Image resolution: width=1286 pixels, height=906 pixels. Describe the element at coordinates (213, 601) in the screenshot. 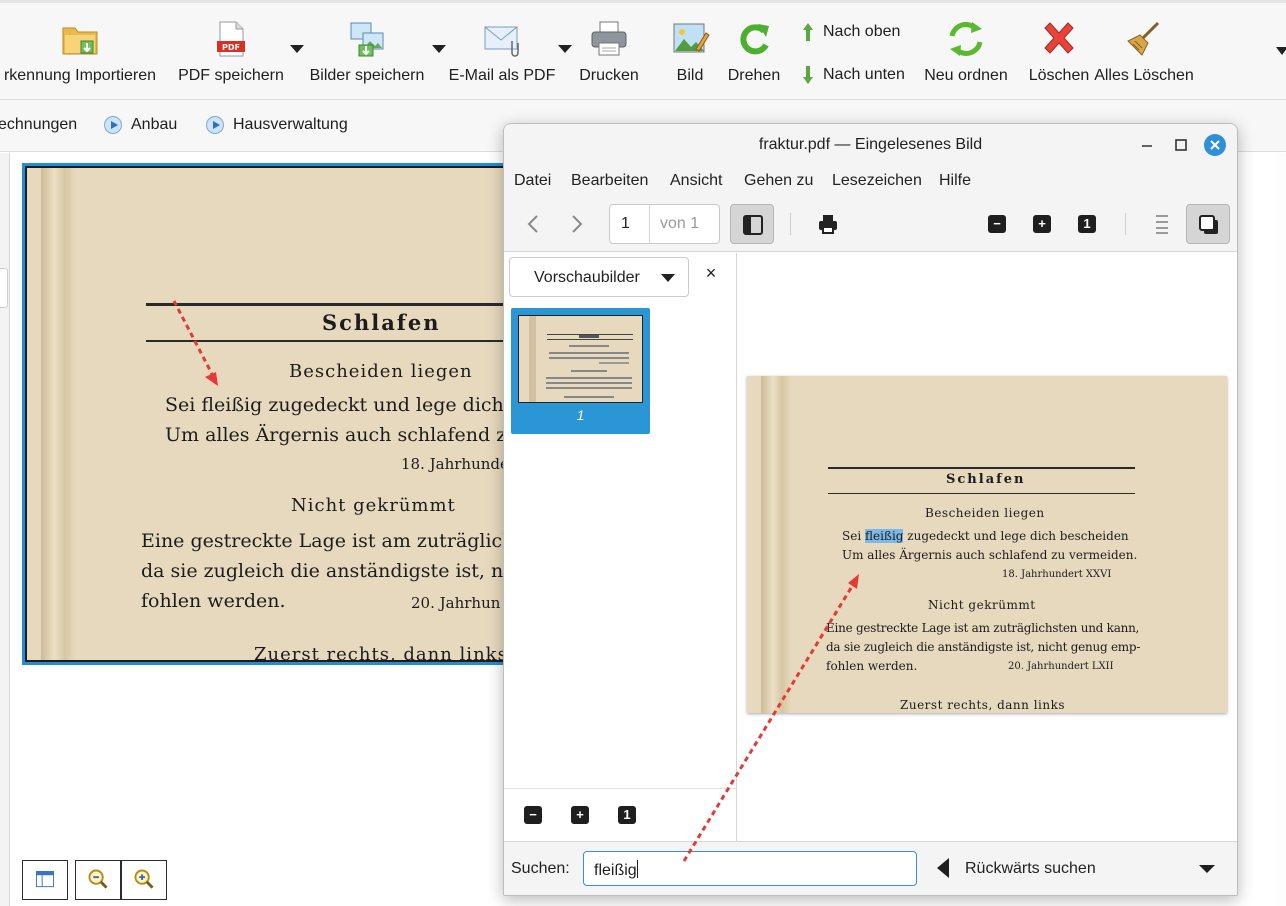

I see `doc-line-2c: fohlen werden.` at that location.